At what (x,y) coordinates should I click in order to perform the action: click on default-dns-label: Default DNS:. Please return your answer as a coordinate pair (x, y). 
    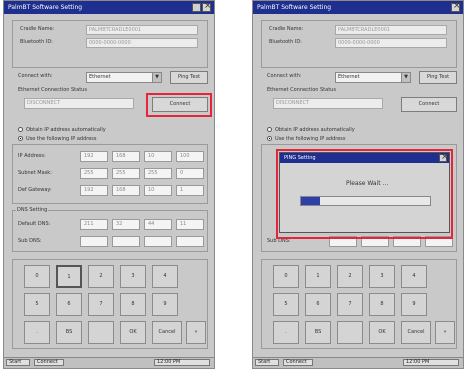
    Looking at the image, I should click on (34, 224).